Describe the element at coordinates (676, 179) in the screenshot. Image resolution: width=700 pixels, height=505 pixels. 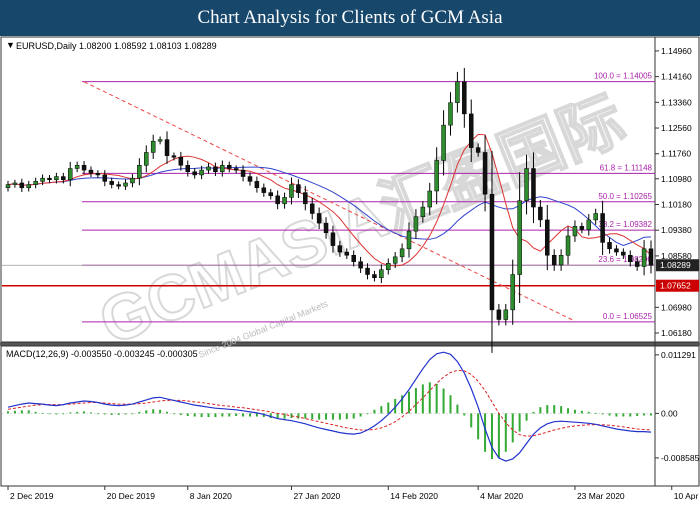
I see `price-tick-label: 1.10980` at that location.